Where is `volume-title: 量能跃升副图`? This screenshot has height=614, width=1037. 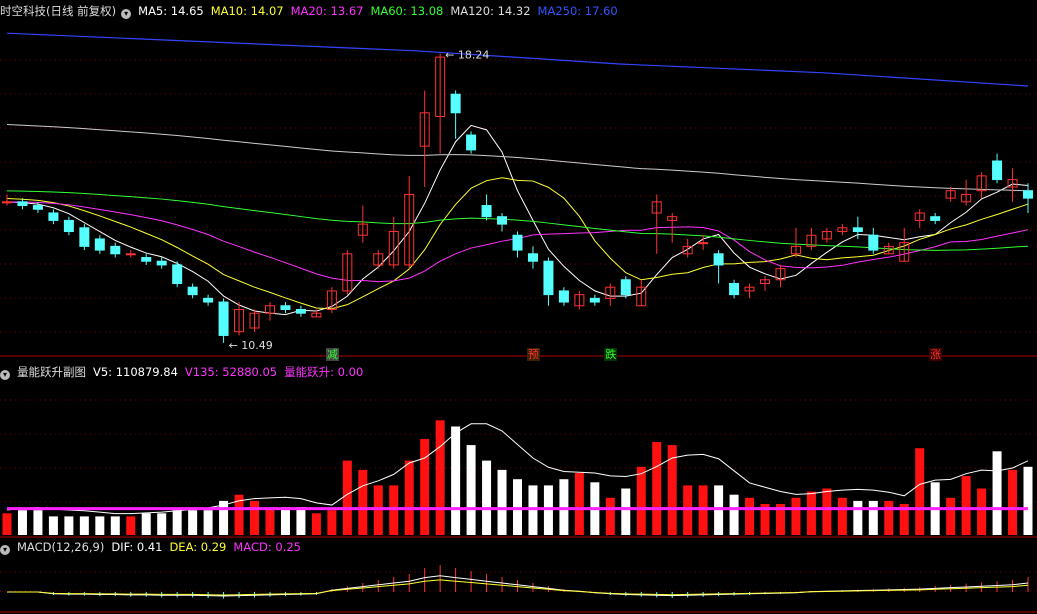
volume-title: 量能跃升副图 is located at coordinates (51, 372).